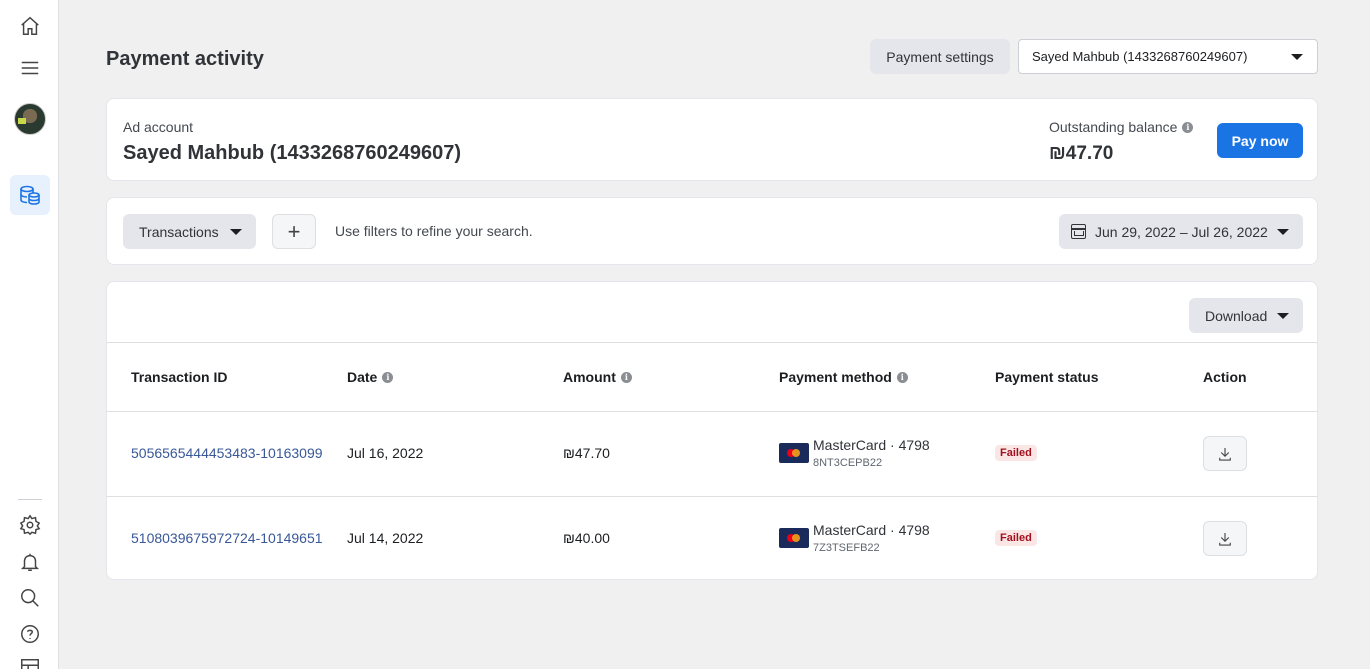 The image size is (1370, 669). I want to click on payment-method-code: 8NT3CEPB22, so click(848, 463).